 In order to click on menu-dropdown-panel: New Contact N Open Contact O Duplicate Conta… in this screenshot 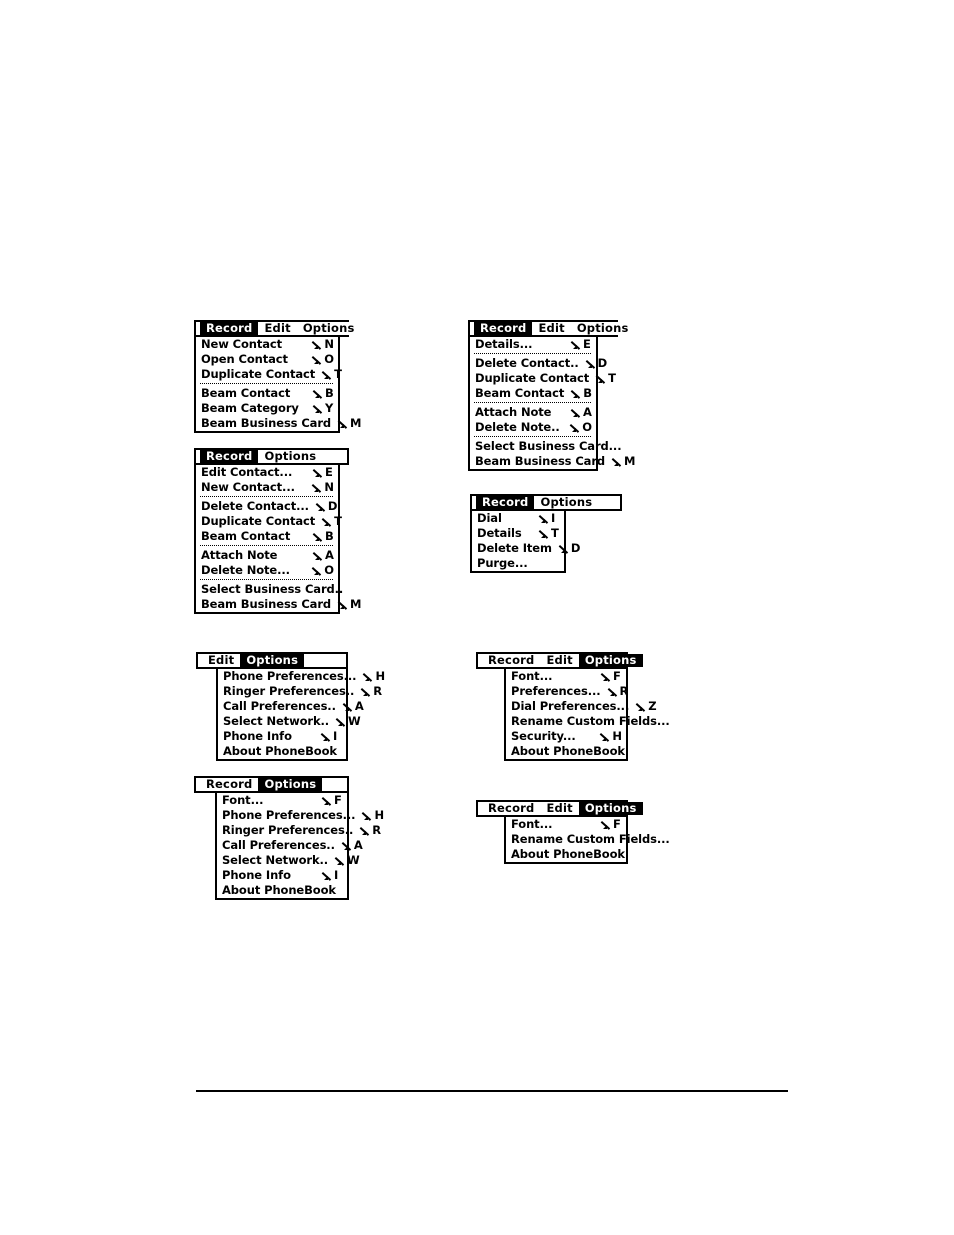, I will do `click(278, 385)`.